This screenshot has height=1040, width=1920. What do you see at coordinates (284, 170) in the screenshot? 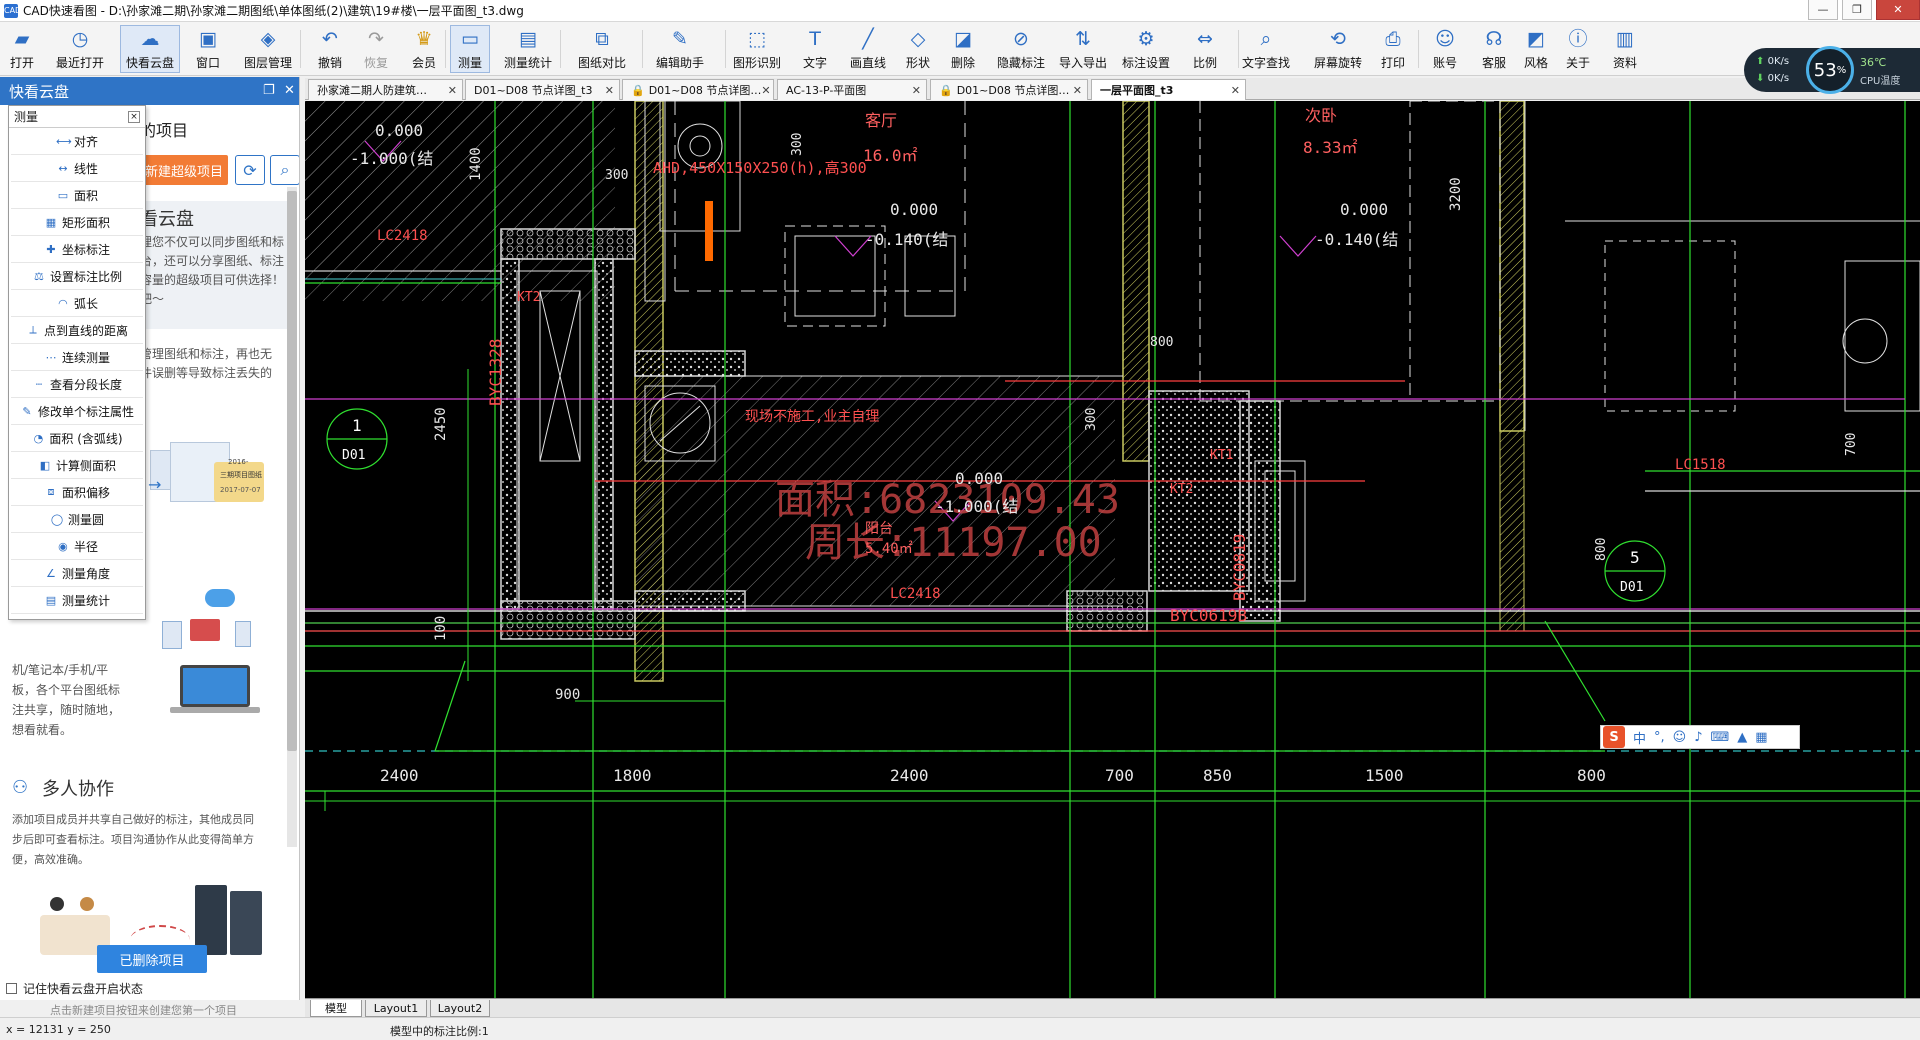
I see `search-icon: ⌕` at bounding box center [284, 170].